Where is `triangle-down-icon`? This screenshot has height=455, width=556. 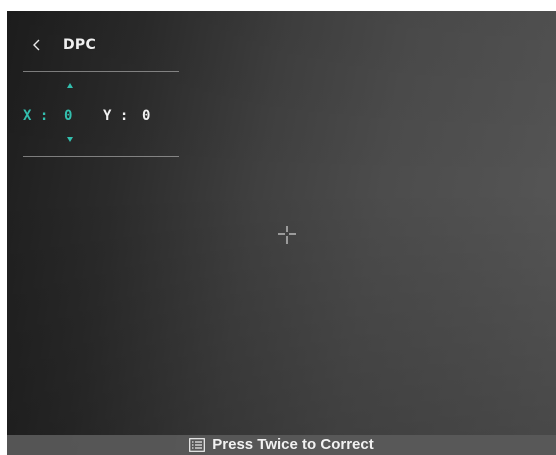
triangle-down-icon is located at coordinates (70, 139).